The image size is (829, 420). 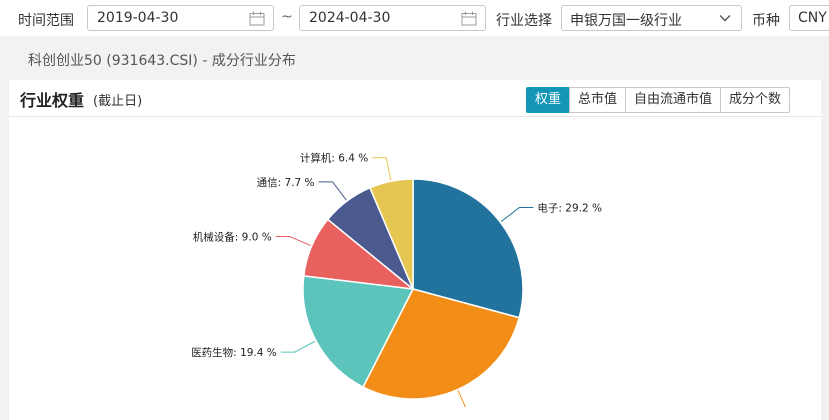 I want to click on end-date-value: 2024-04-30, so click(x=350, y=18).